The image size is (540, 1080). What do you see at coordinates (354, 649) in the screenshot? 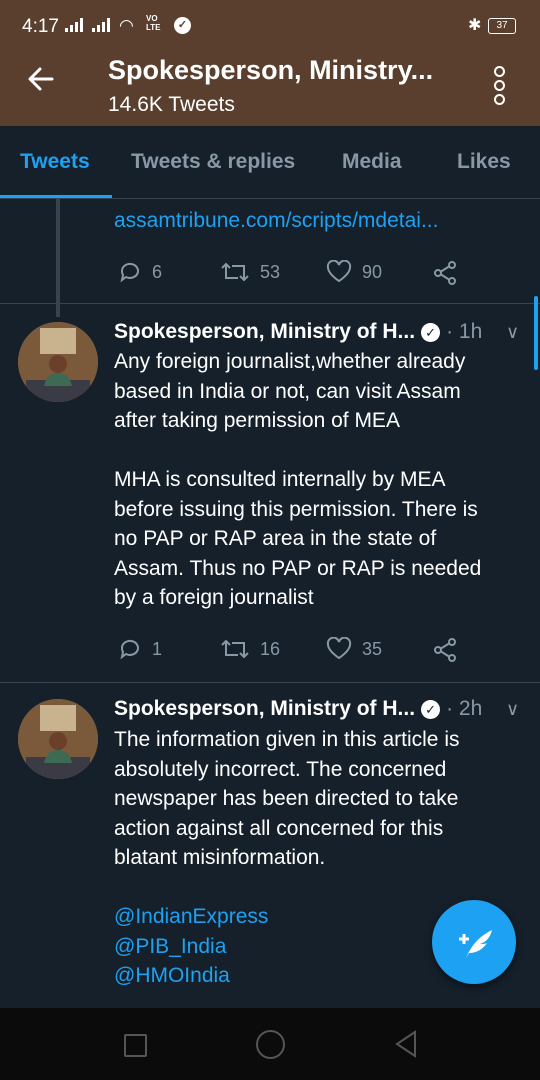
I see `like-button: 35` at bounding box center [354, 649].